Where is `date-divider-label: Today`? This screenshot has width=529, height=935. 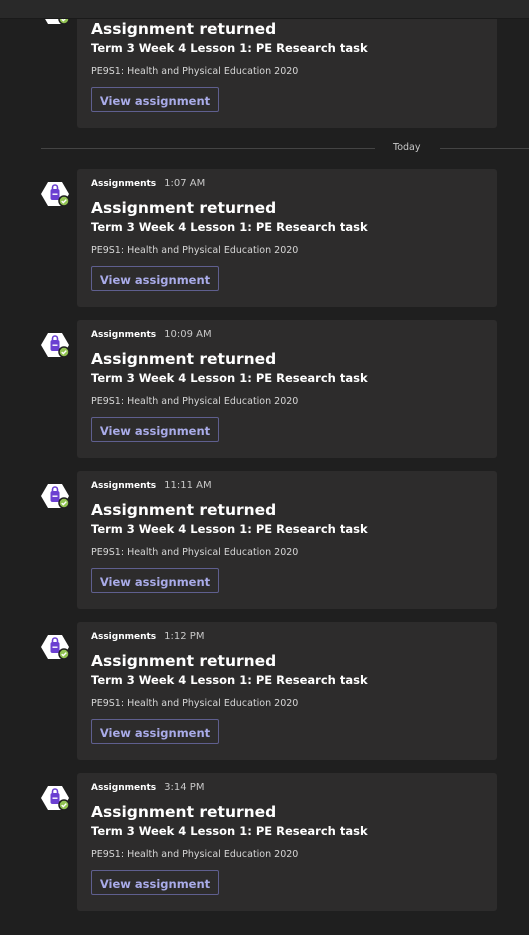 date-divider-label: Today is located at coordinates (407, 147).